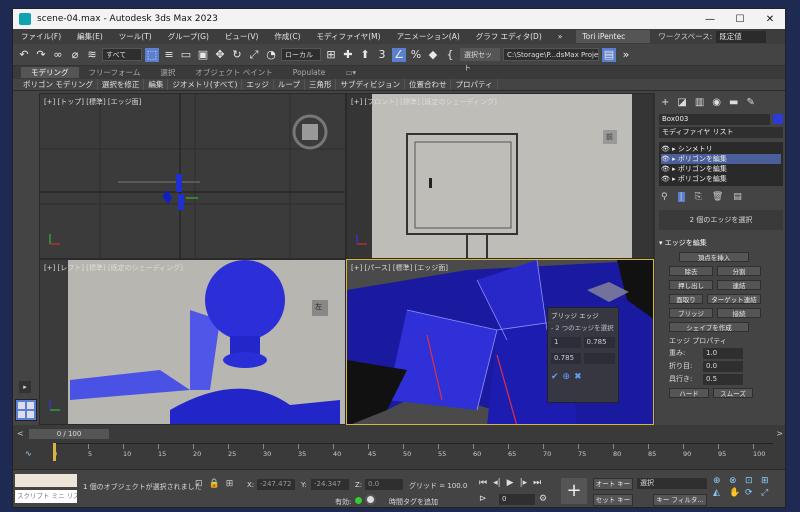  What do you see at coordinates (733, 393) in the screenshot?
I see `smooth-button: スムーズ` at bounding box center [733, 393].